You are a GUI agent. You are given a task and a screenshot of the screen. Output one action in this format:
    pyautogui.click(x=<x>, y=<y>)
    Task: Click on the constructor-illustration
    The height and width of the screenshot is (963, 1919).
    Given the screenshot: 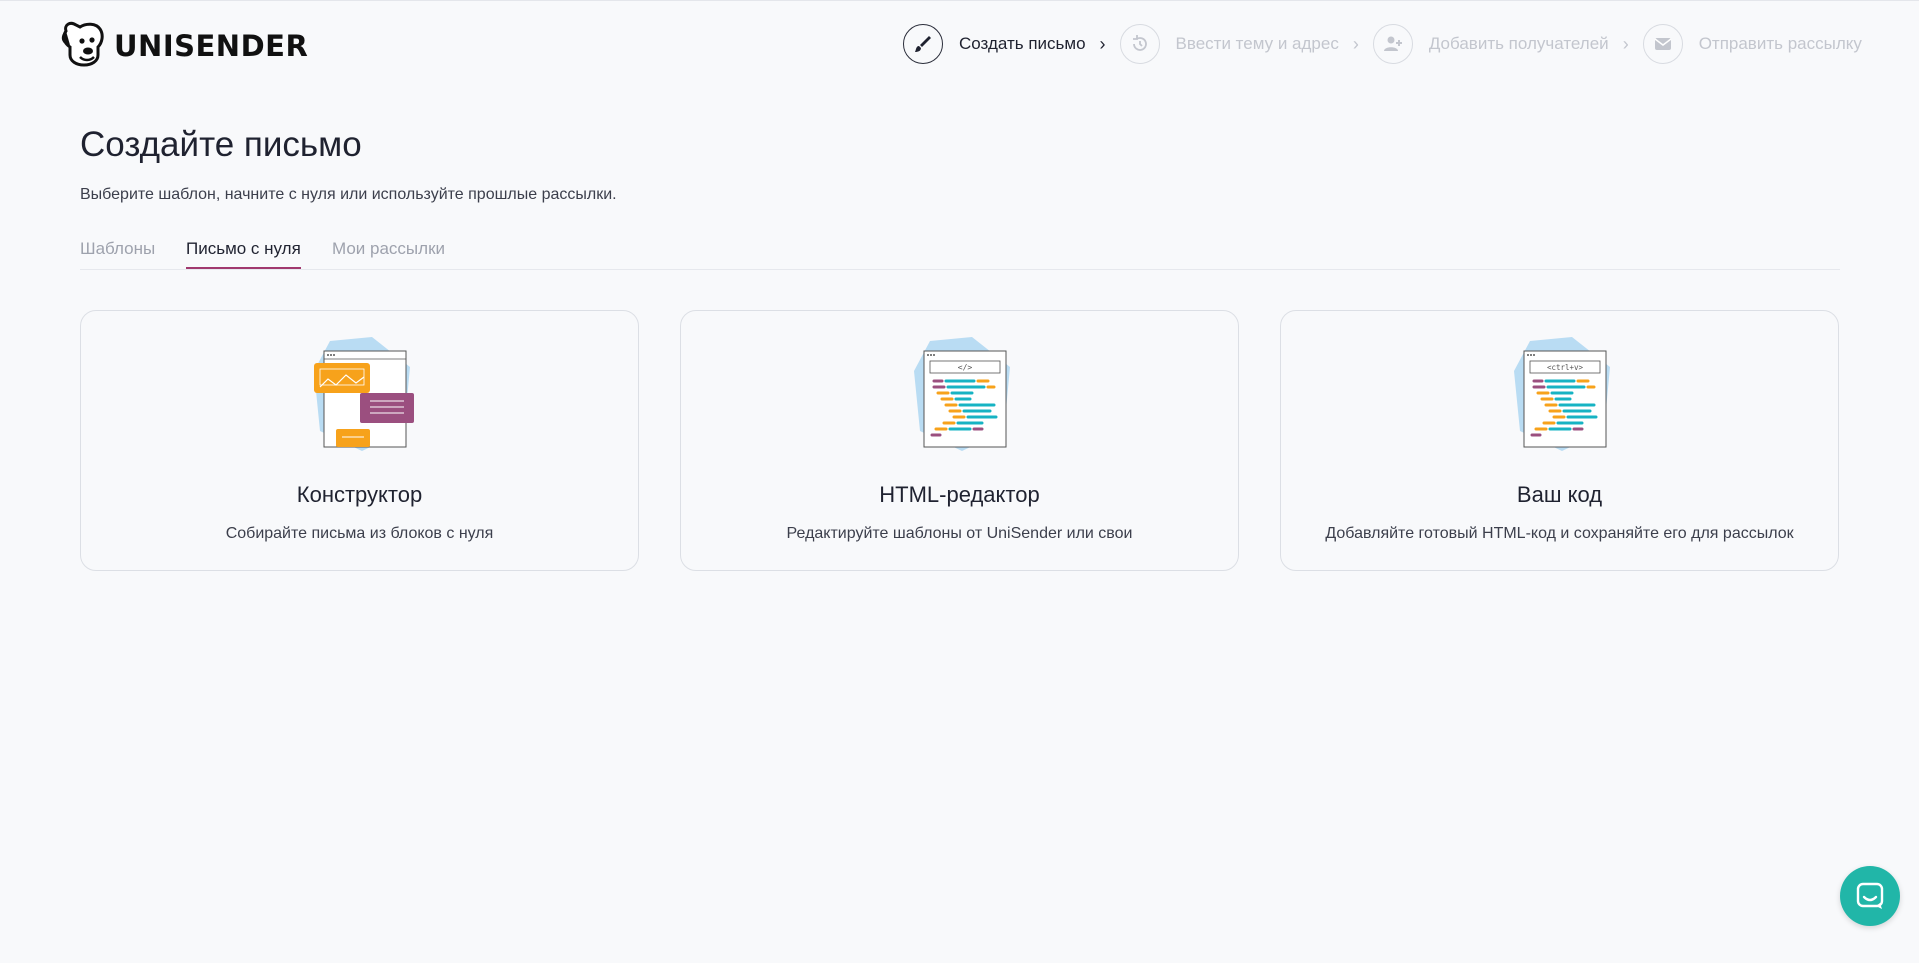 What is the action you would take?
    pyautogui.click(x=363, y=394)
    